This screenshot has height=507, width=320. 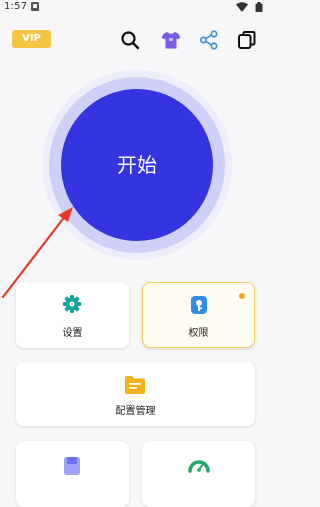 I want to click on config-management-card: 配置管理, so click(x=135, y=394).